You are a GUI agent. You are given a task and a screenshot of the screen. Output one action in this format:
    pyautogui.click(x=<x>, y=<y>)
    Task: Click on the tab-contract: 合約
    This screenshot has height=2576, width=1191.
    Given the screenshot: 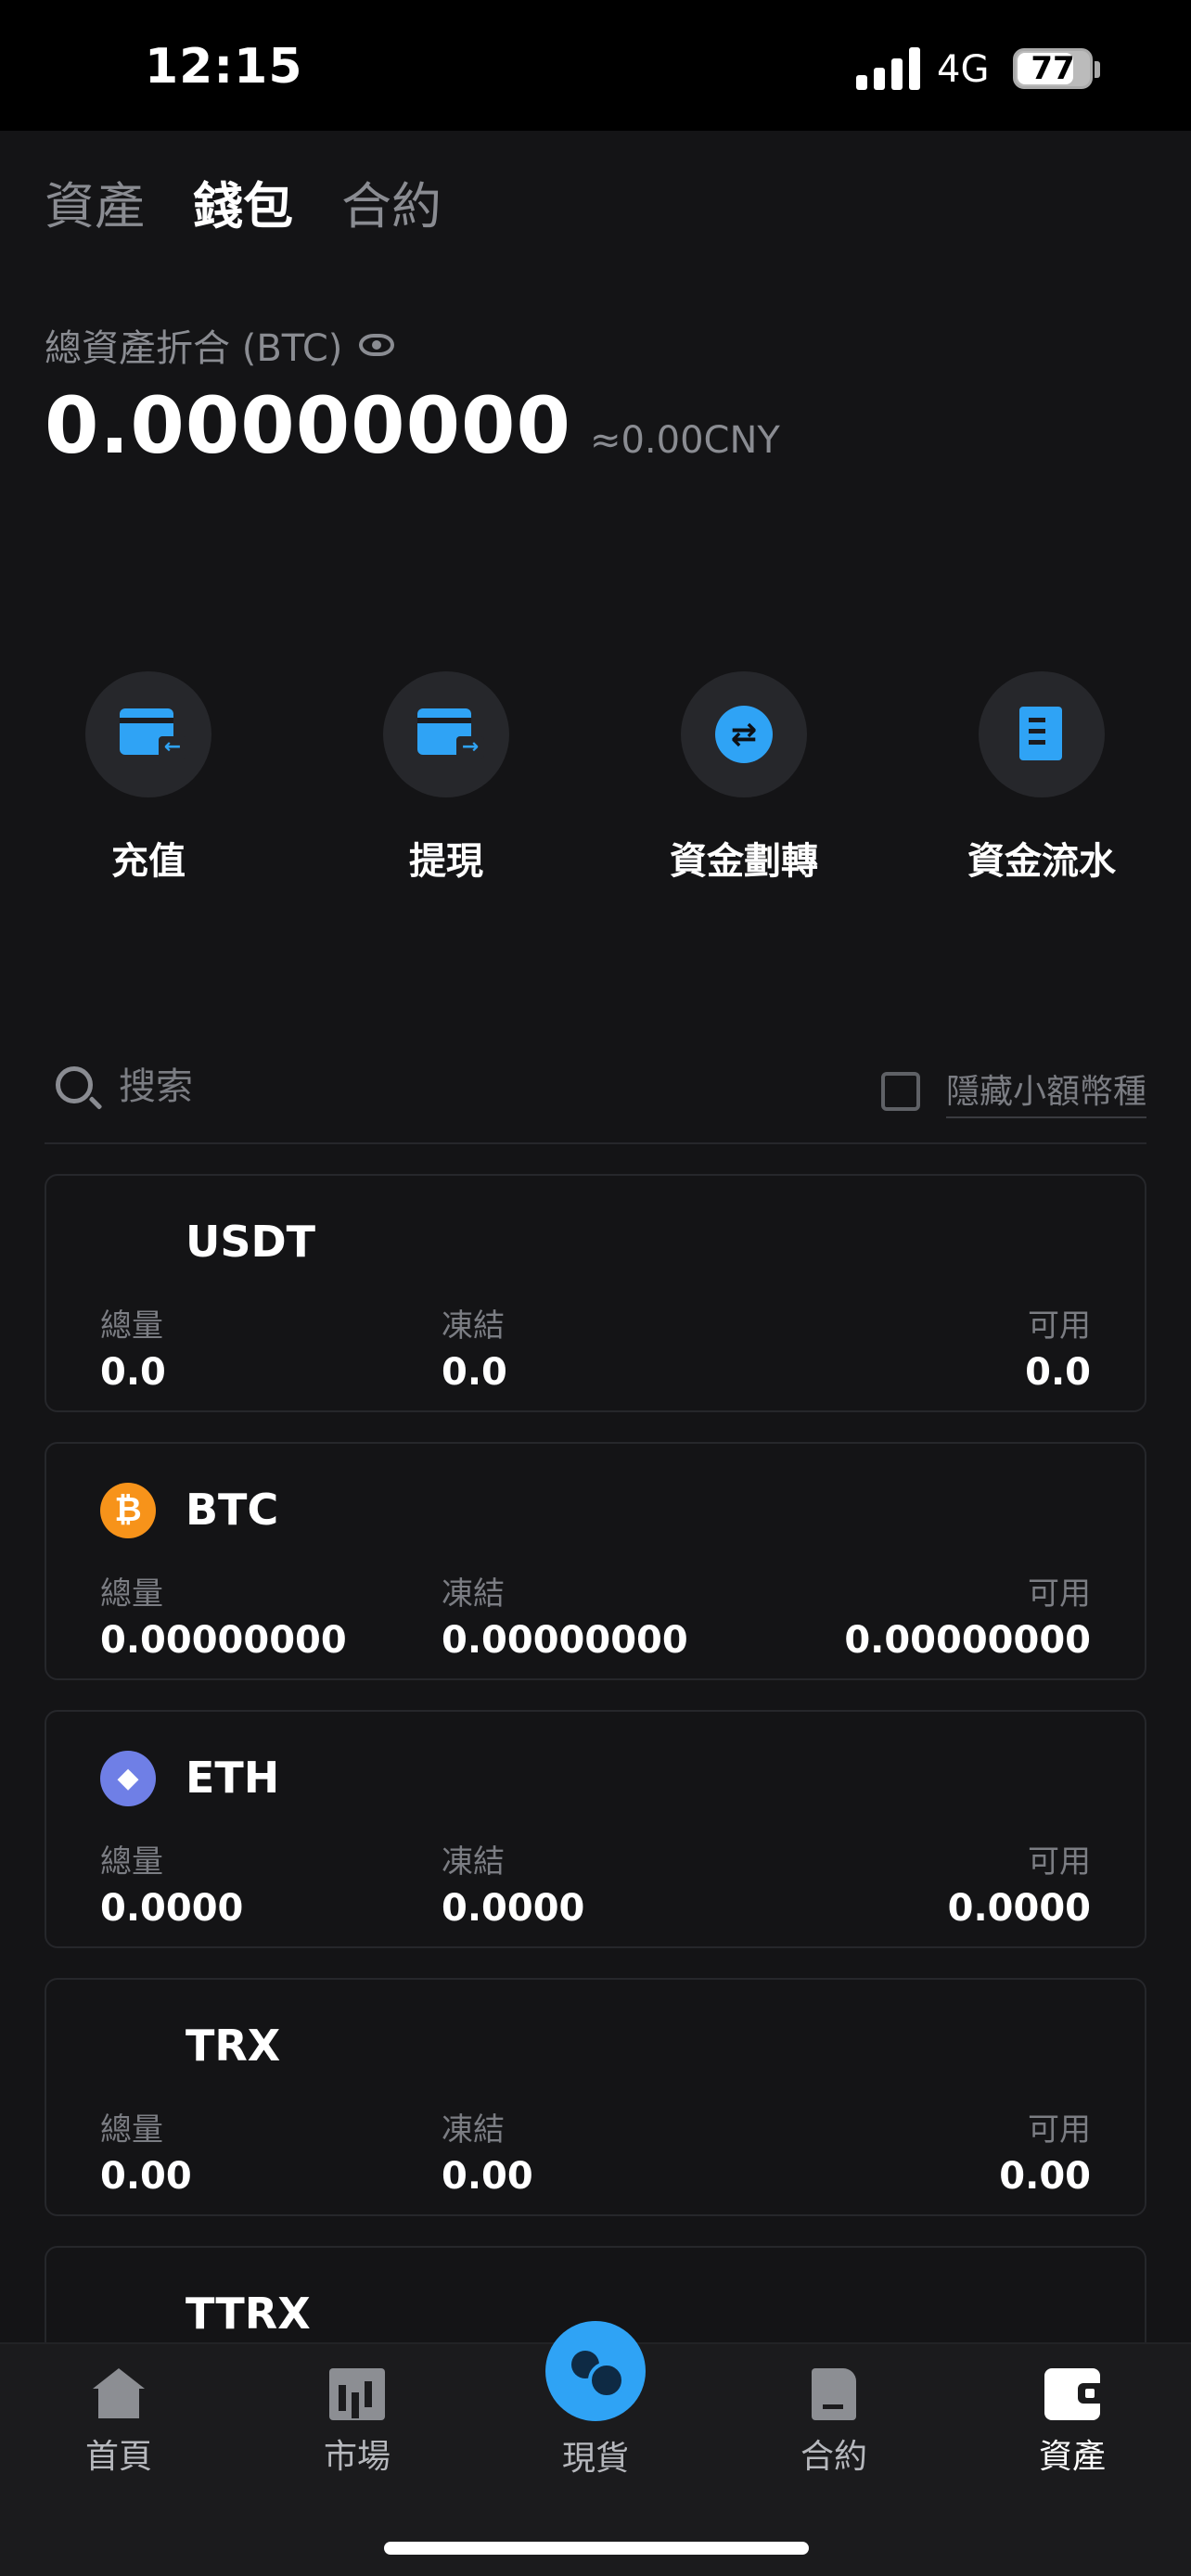 What is the action you would take?
    pyautogui.click(x=391, y=201)
    